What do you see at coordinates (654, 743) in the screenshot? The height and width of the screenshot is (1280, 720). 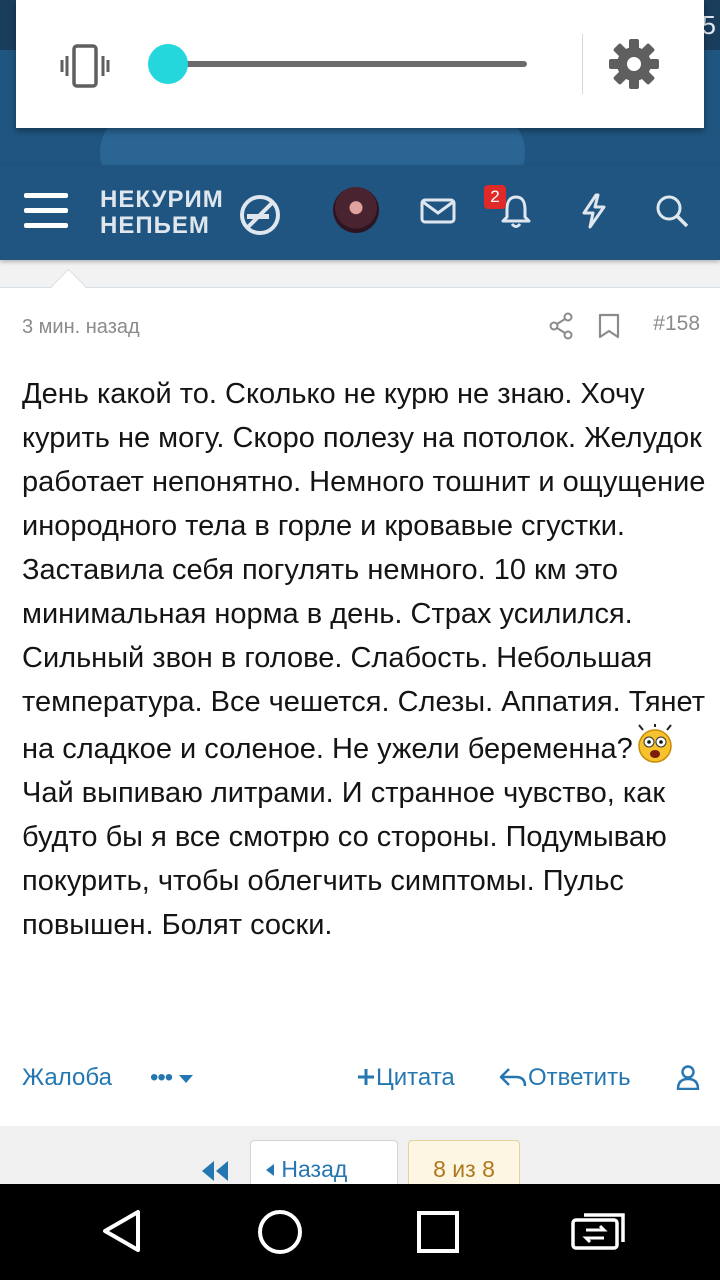 I see `shocked-emoji-icon` at bounding box center [654, 743].